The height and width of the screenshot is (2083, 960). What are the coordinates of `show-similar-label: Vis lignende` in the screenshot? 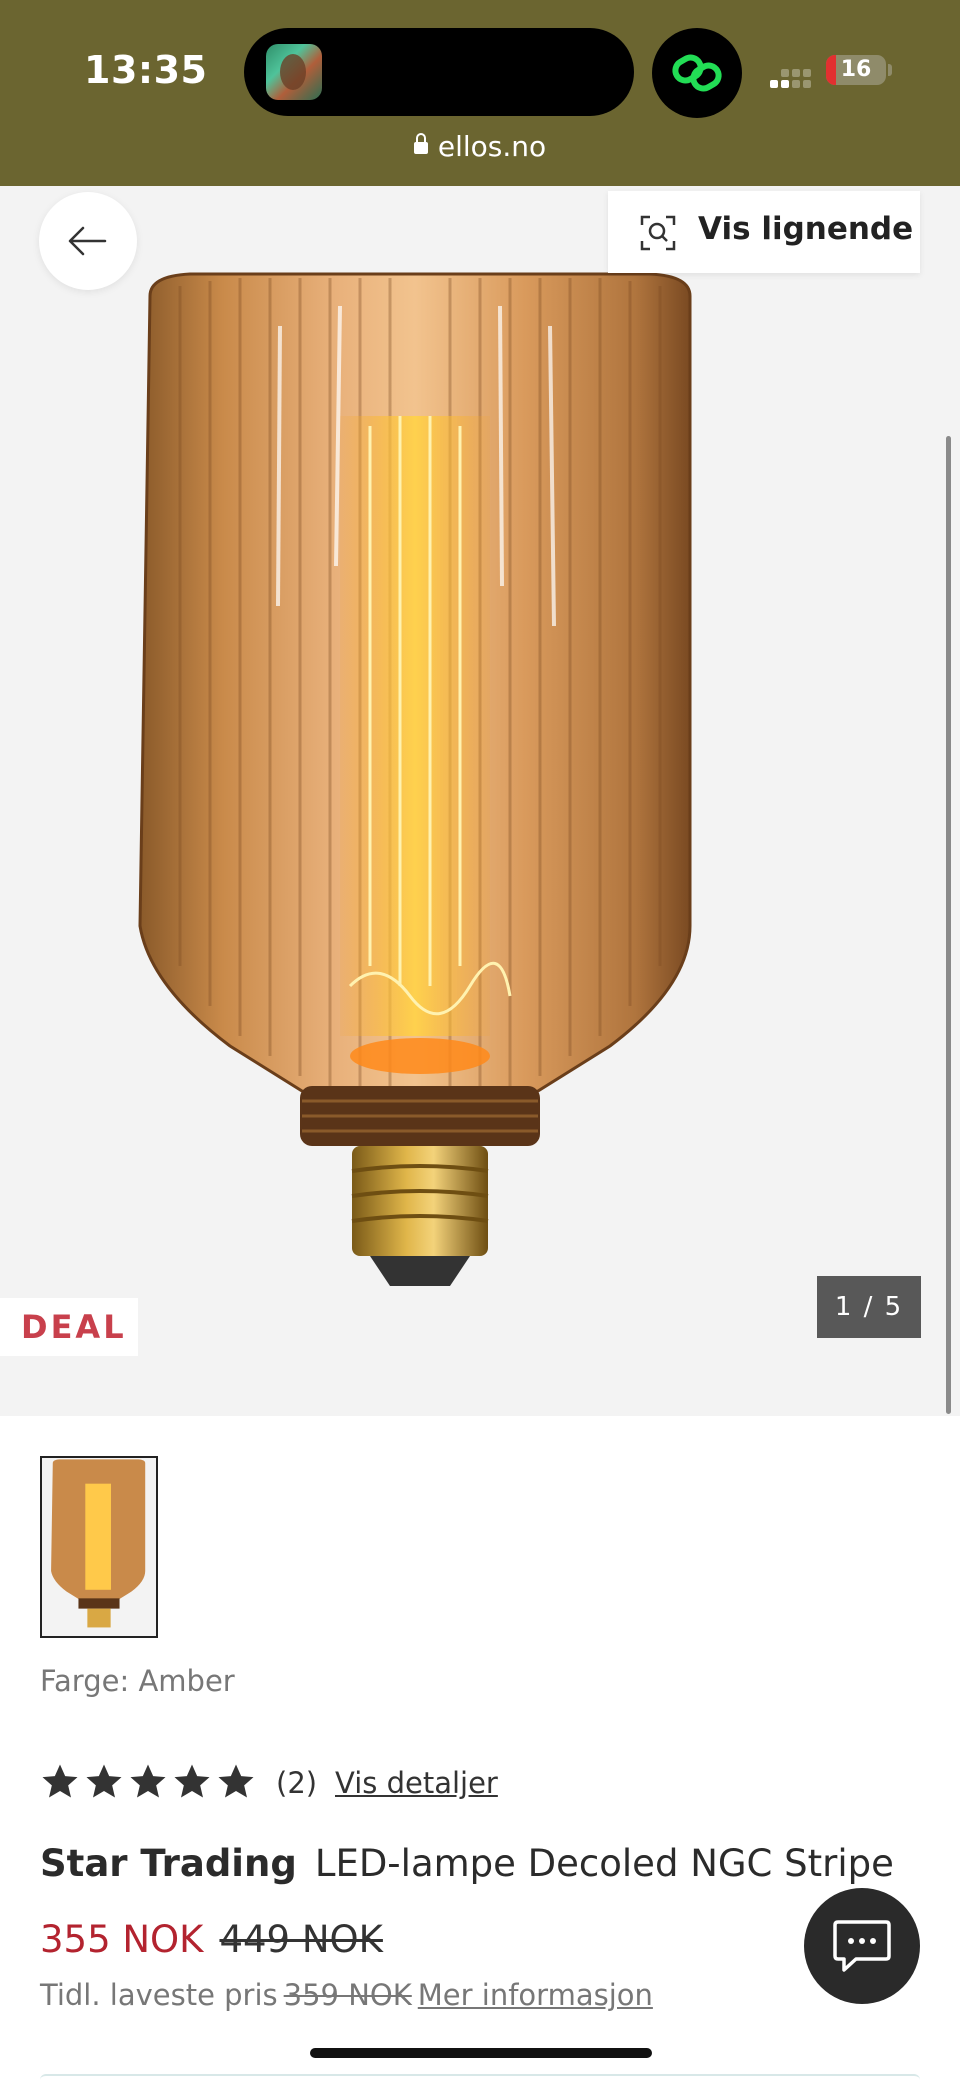 It's located at (806, 229).